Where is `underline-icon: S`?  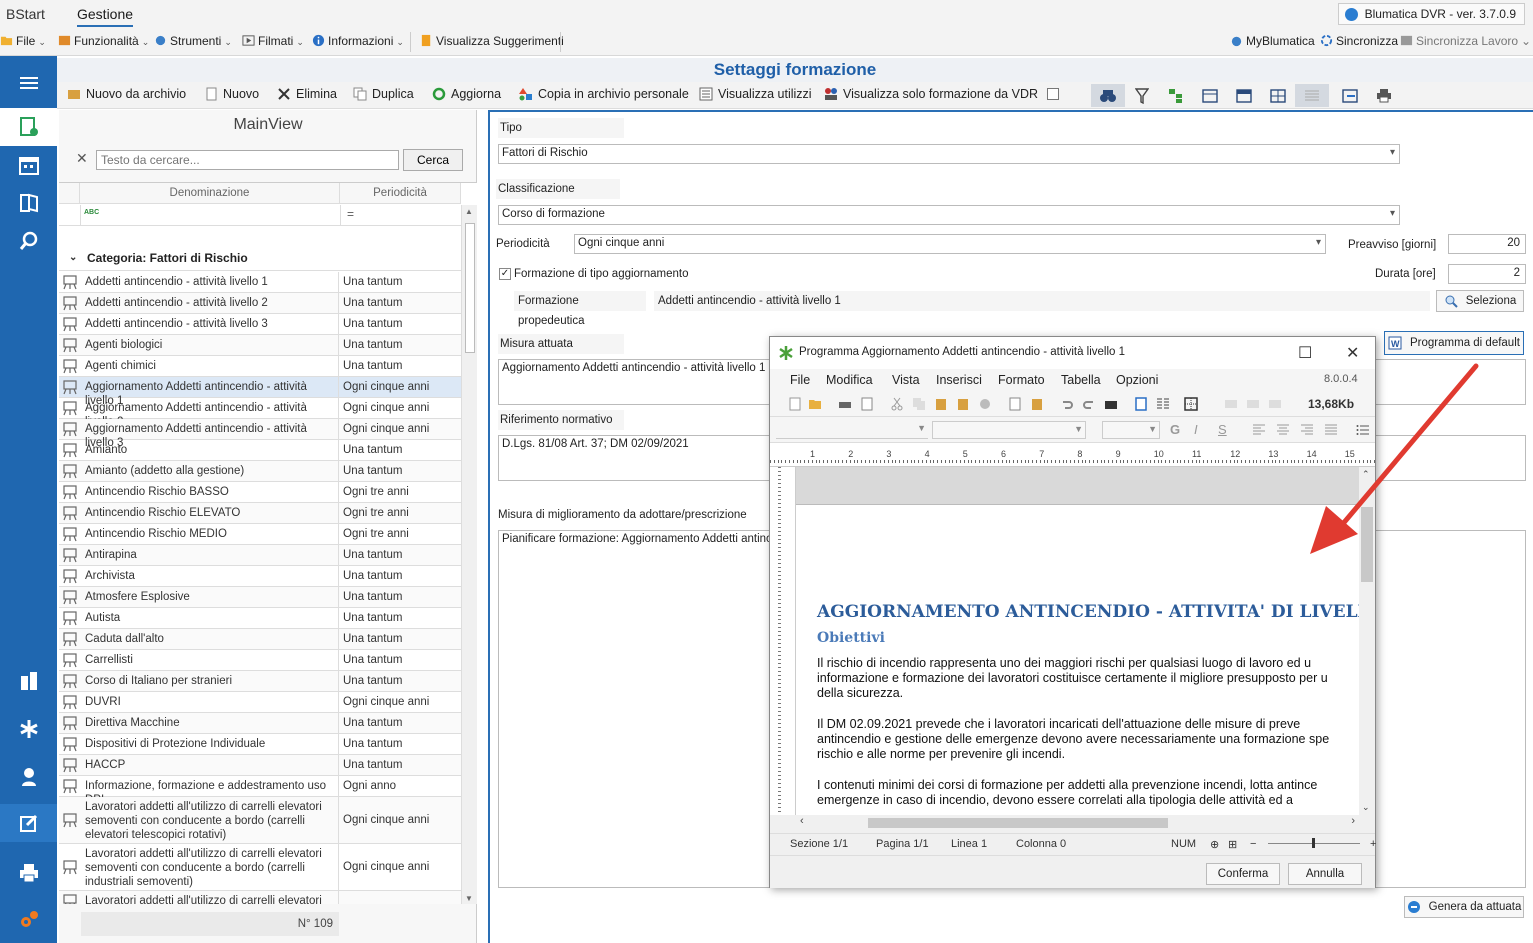
underline-icon: S is located at coordinates (1222, 429).